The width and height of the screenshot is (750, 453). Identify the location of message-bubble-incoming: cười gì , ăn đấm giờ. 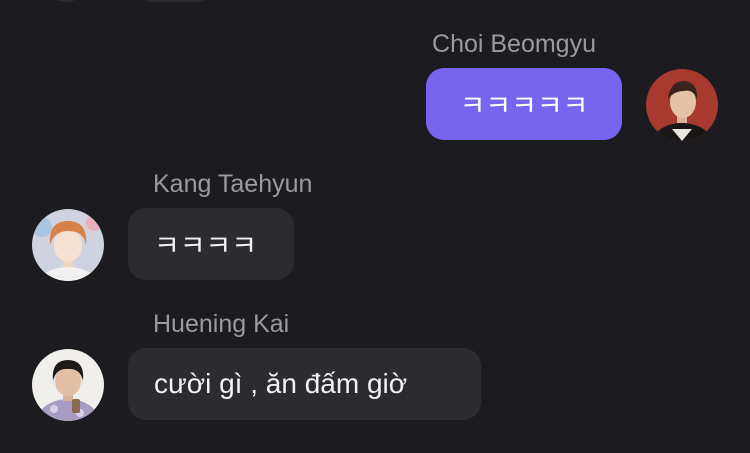
(304, 384).